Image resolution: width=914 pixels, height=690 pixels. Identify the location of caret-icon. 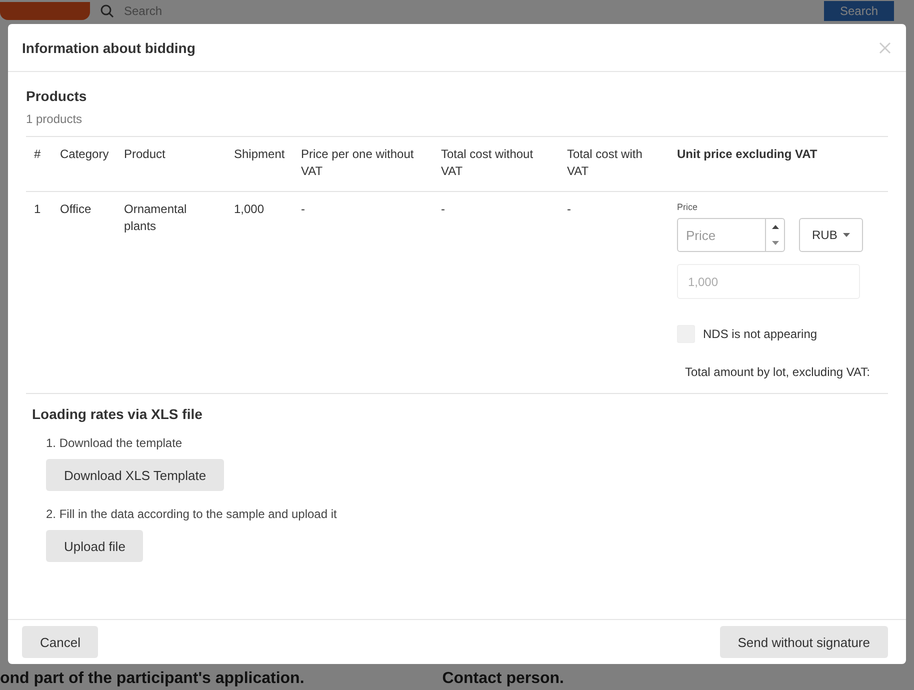
(846, 235).